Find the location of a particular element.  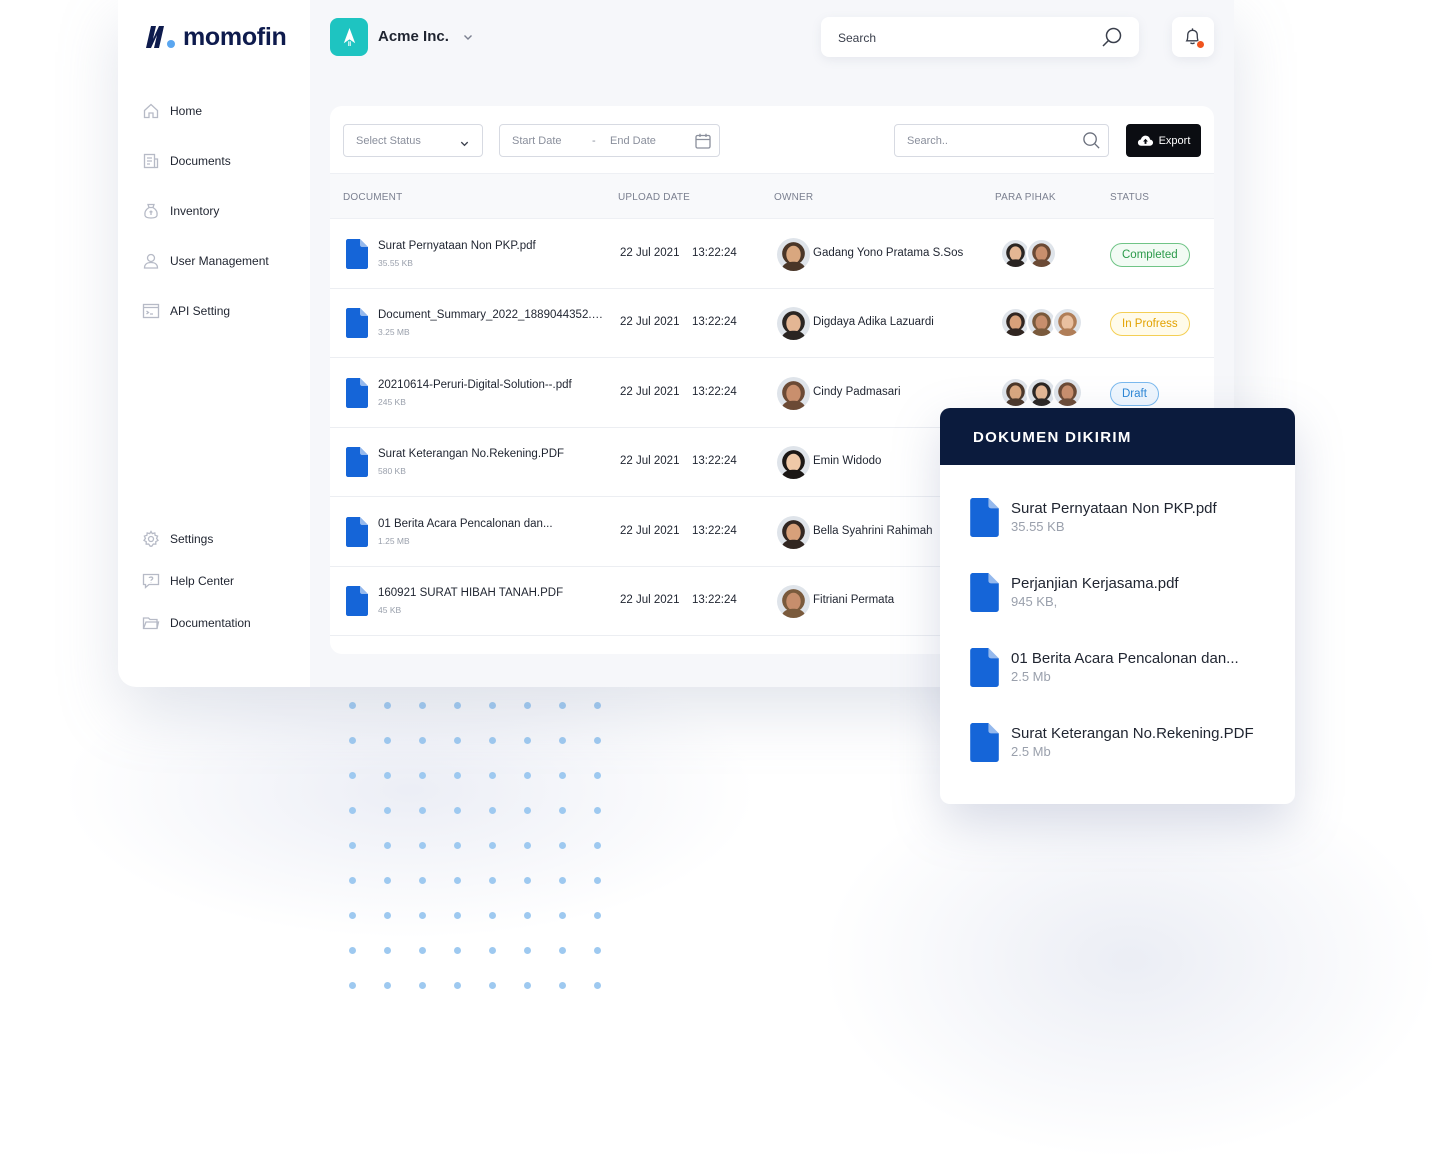

sidebar-item-documents: Documents is located at coordinates (205, 161).